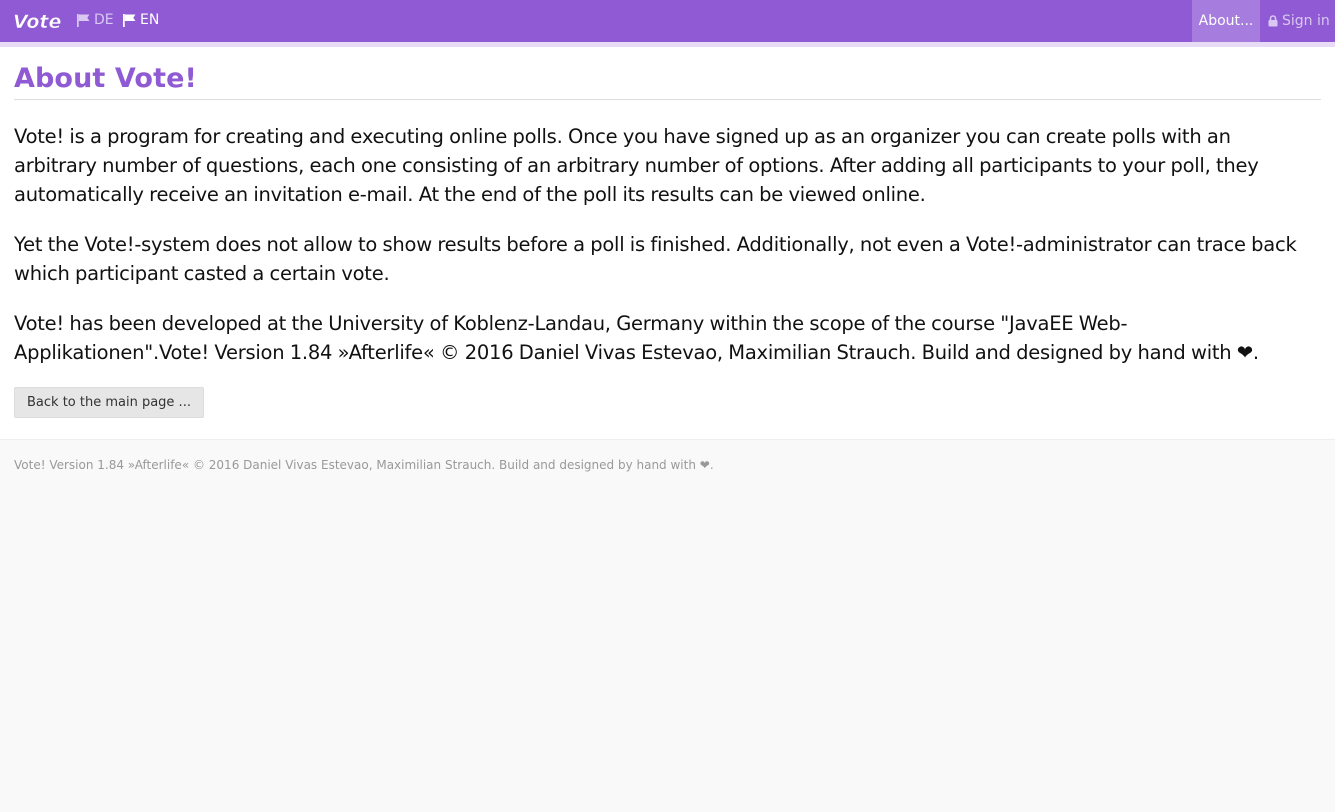 This screenshot has width=1335, height=812. What do you see at coordinates (667, 21) in the screenshot?
I see `top-navbar: Vote! DE EN About... Sign in` at bounding box center [667, 21].